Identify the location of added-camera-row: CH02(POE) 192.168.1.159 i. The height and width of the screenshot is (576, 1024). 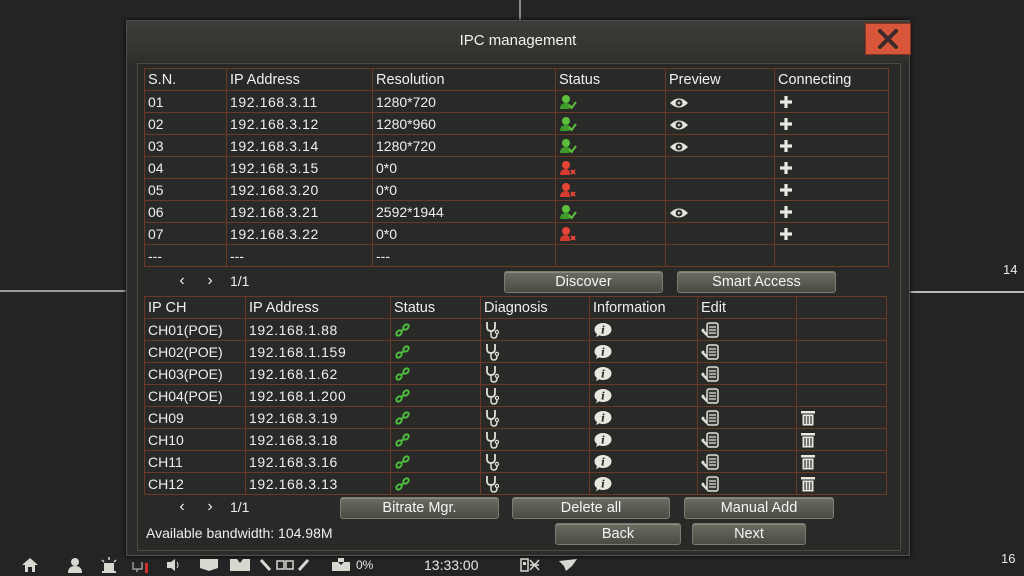
(515, 351).